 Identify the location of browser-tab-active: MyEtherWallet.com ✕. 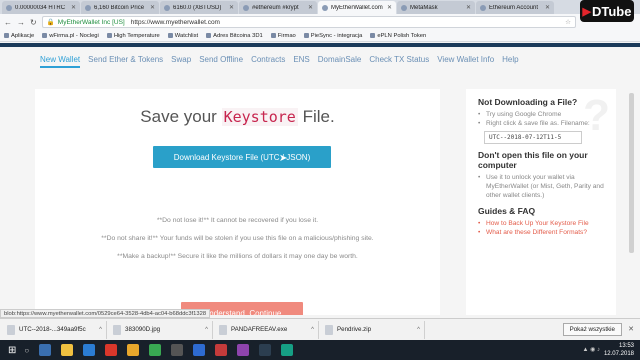
(357, 7).